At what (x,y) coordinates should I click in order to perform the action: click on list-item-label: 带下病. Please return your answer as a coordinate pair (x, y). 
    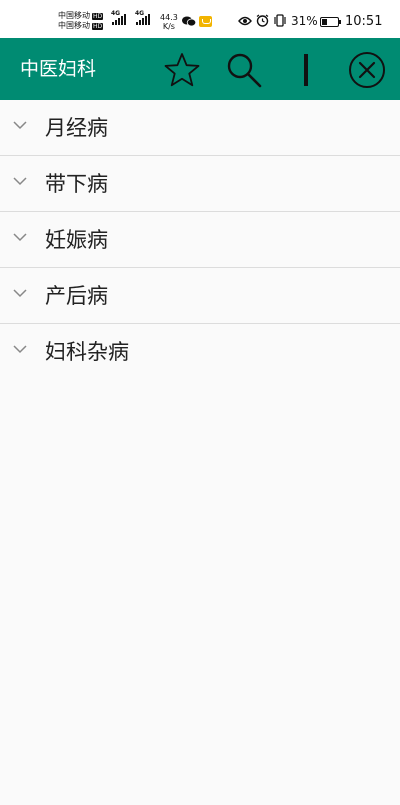
    Looking at the image, I should click on (76, 184).